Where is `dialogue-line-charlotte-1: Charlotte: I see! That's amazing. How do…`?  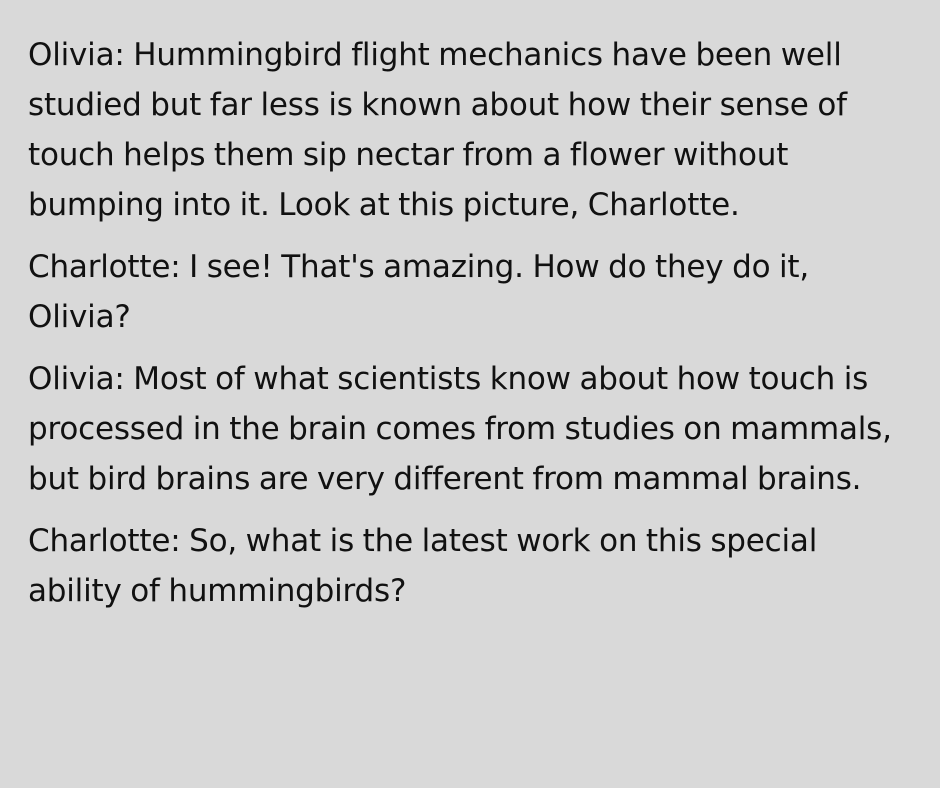
dialogue-line-charlotte-1: Charlotte: I see! That's amazing. How do… is located at coordinates (419, 292).